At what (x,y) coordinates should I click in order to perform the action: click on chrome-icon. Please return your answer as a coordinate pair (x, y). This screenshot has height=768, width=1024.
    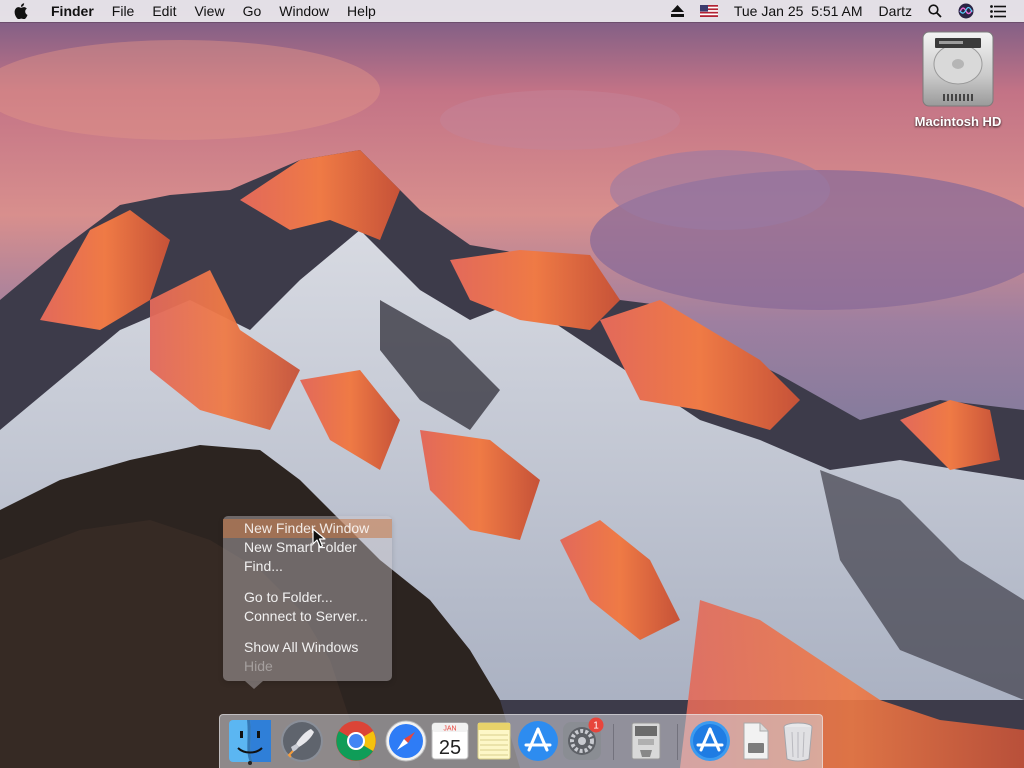
    Looking at the image, I should click on (356, 741).